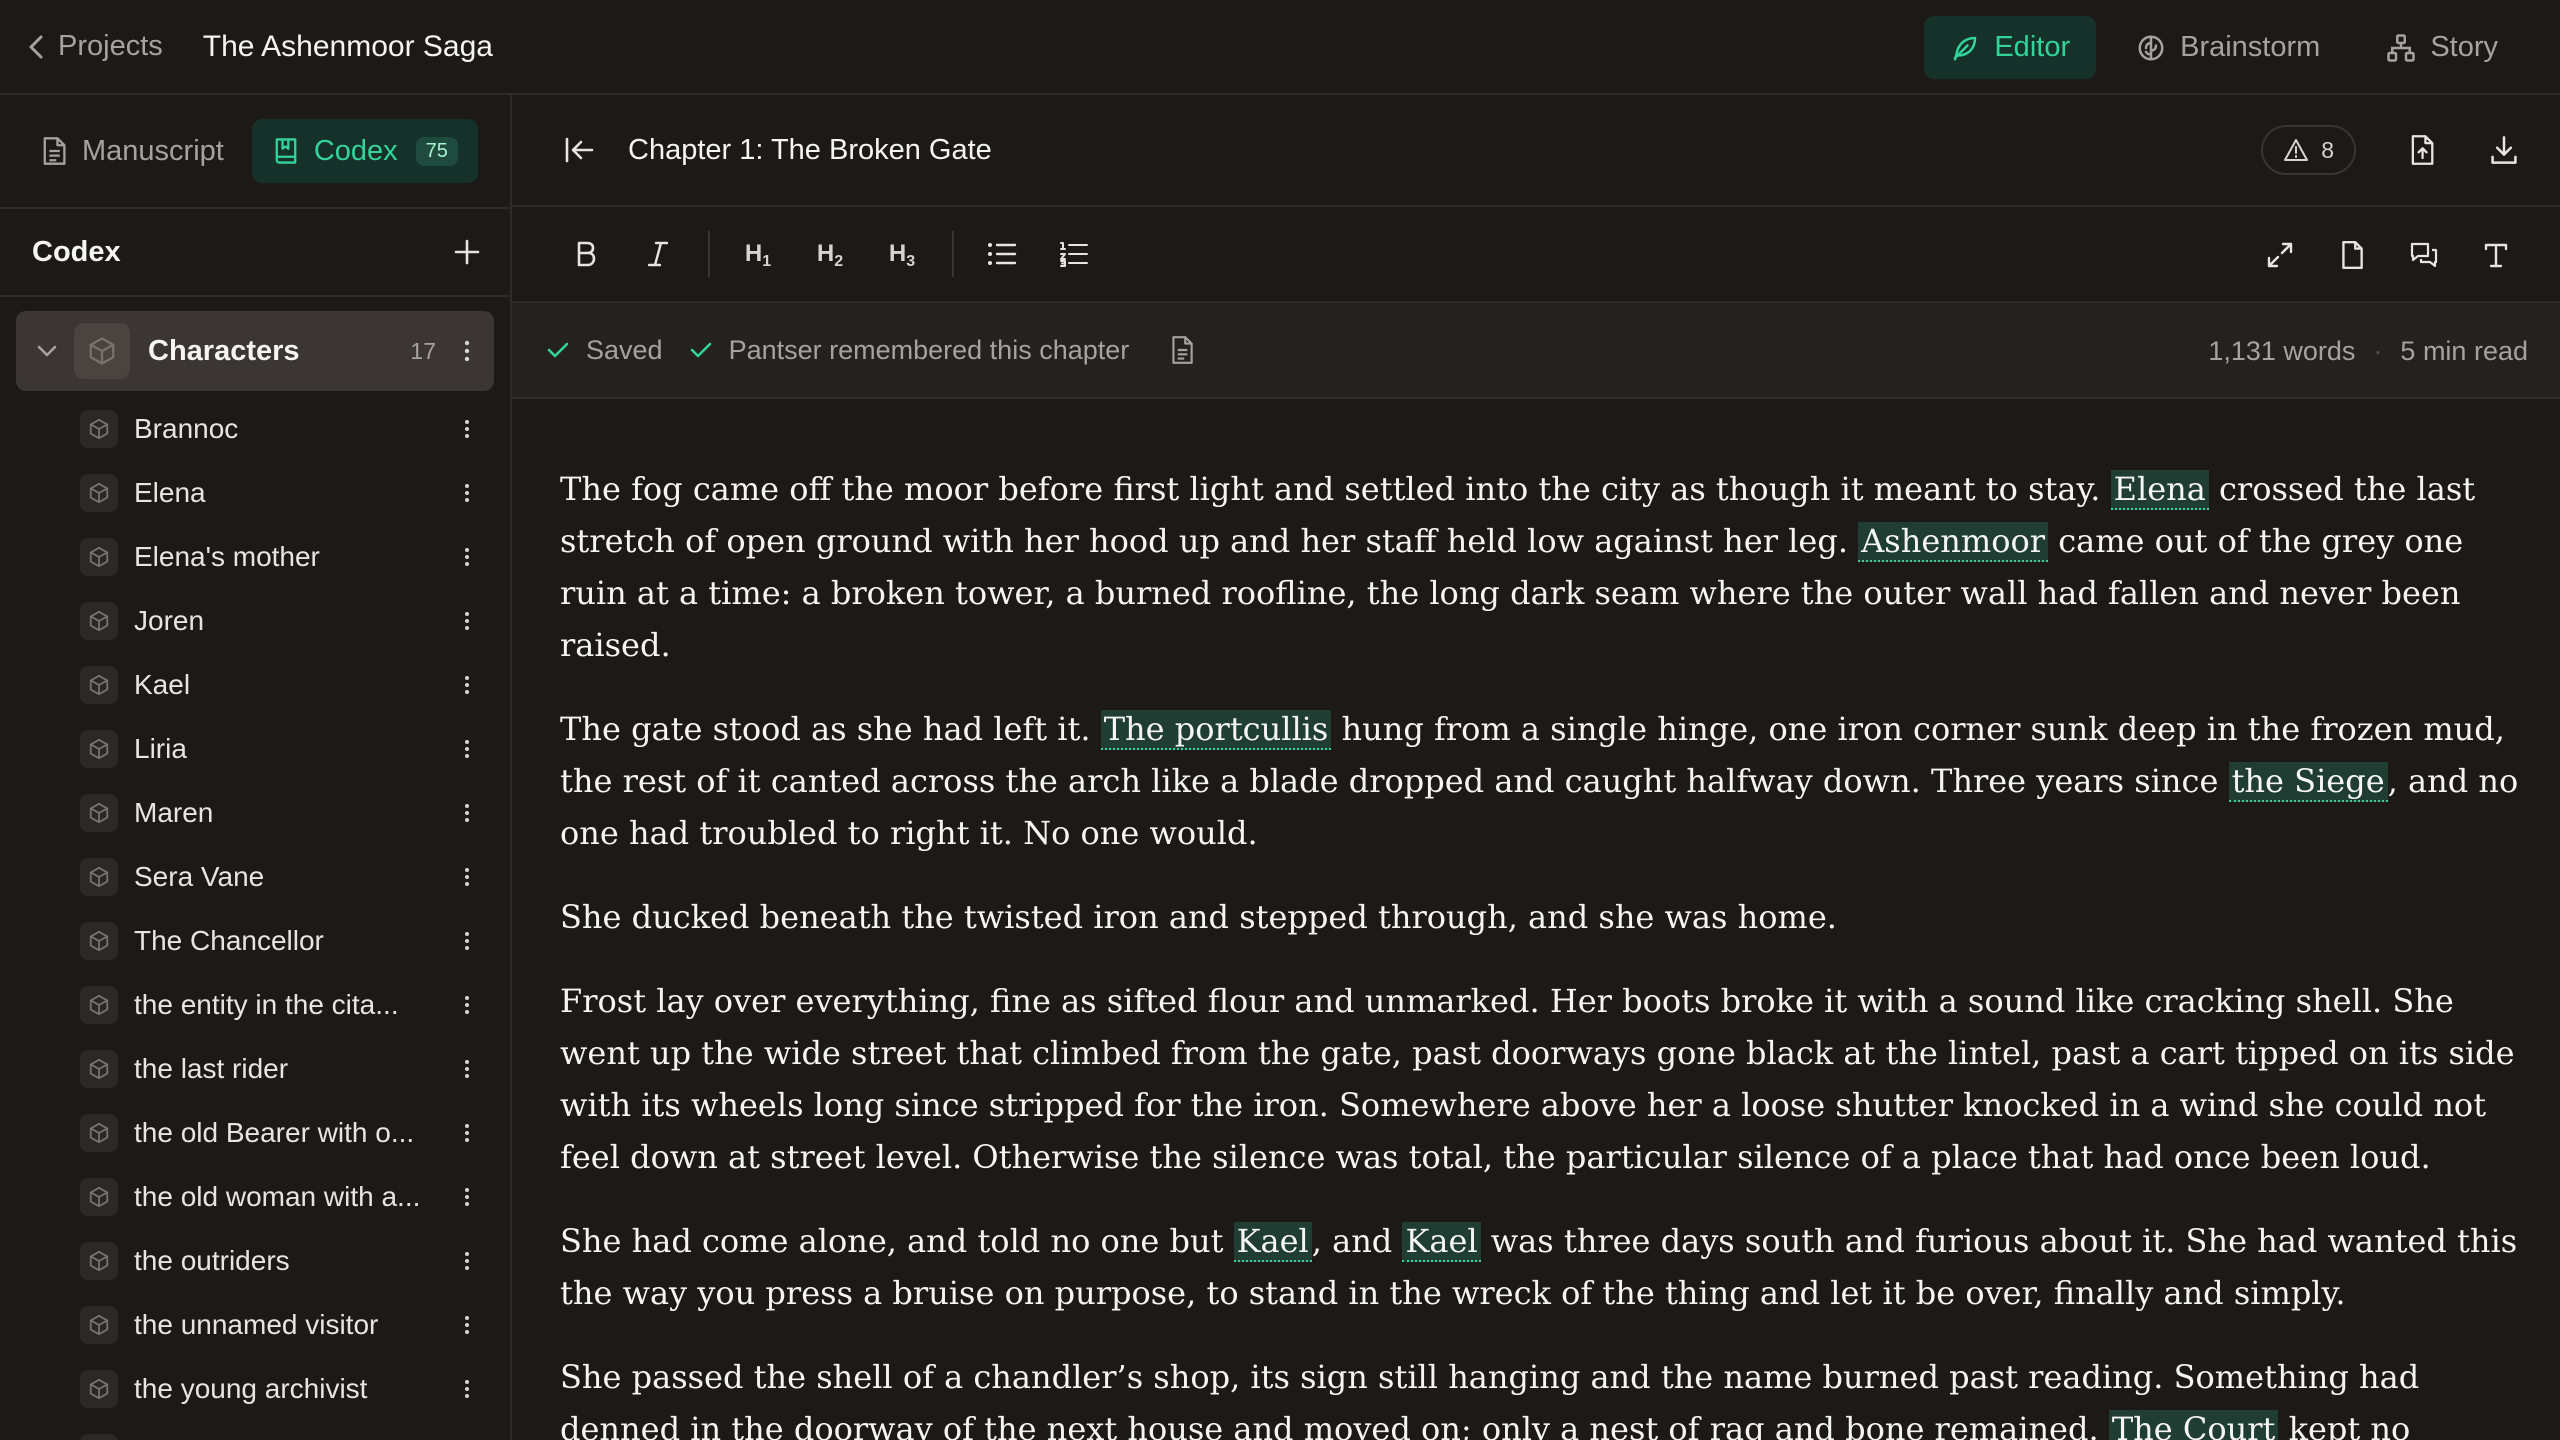 The image size is (2560, 1440). Describe the element at coordinates (1074, 254) in the screenshot. I see `numbered-list-button` at that location.